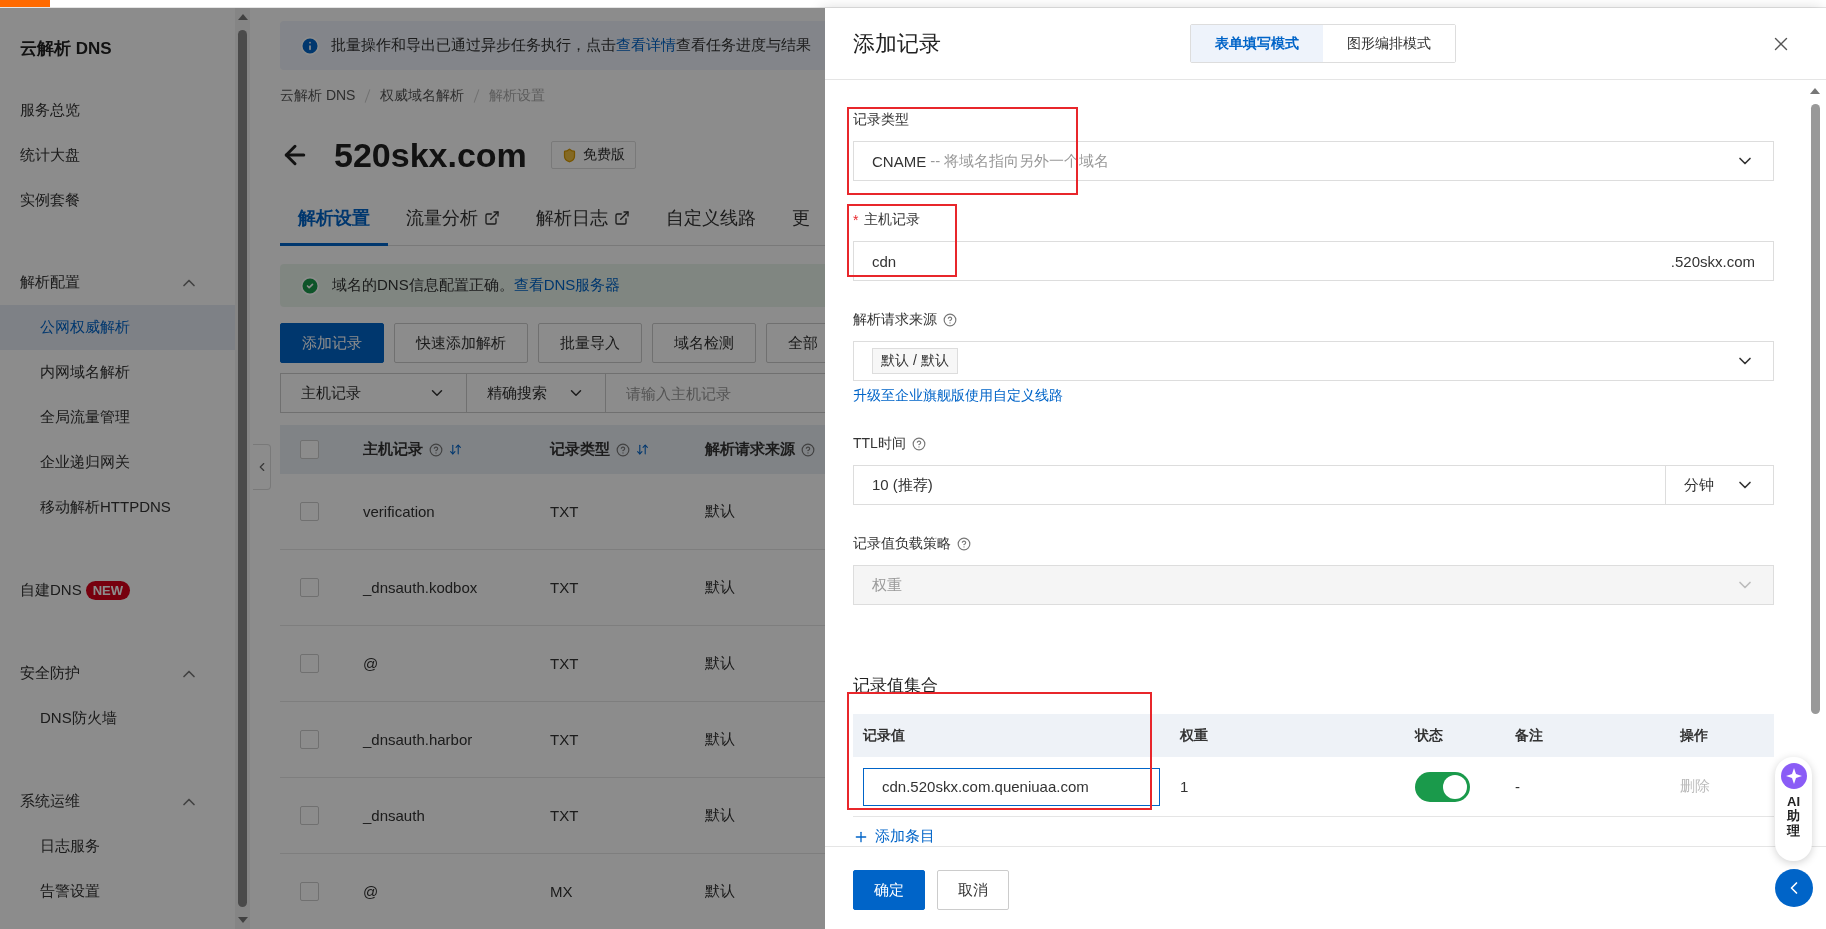  Describe the element at coordinates (399, 511) in the screenshot. I see `table-cell-text: verification` at that location.